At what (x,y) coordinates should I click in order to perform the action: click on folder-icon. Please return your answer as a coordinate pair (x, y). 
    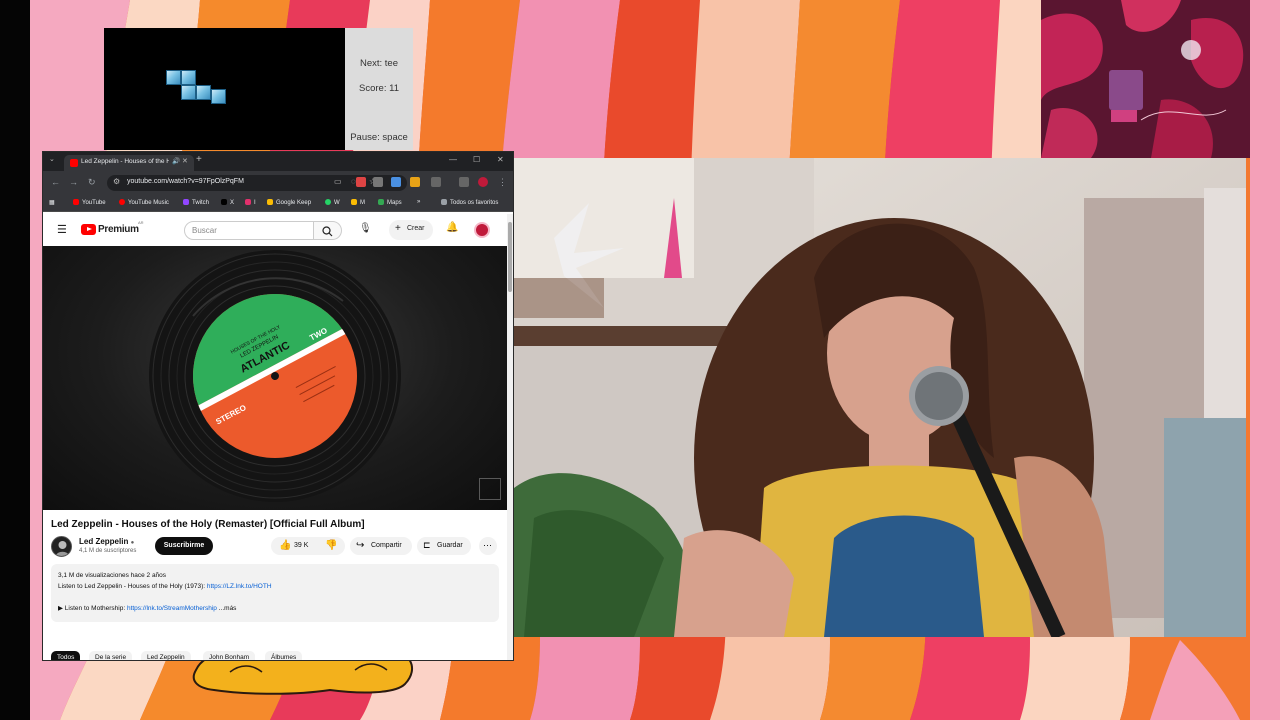
    Looking at the image, I should click on (444, 202).